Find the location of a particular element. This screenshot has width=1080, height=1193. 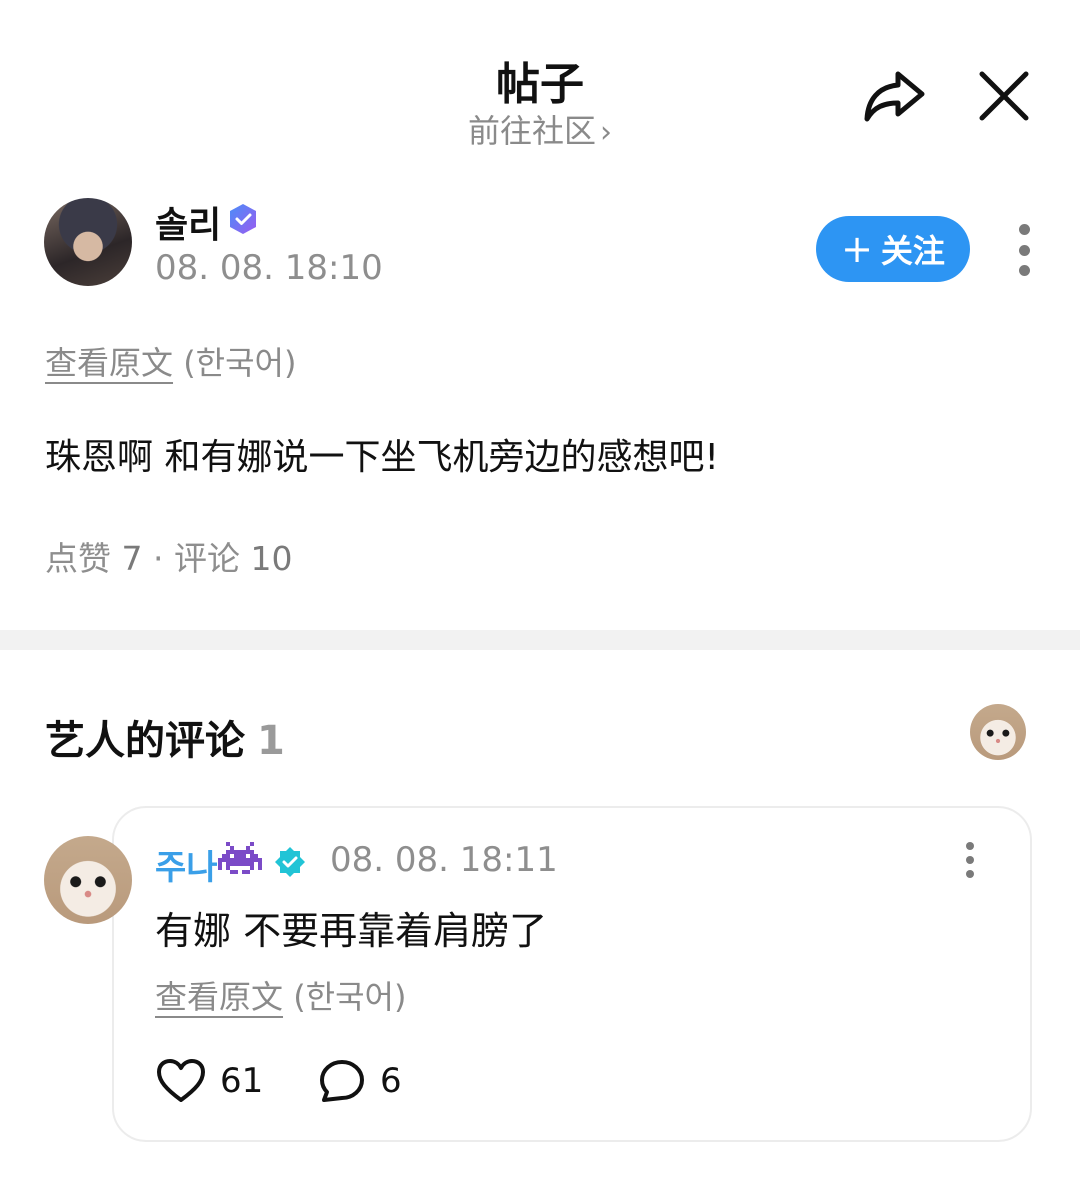

comment-author-name: 주나 is located at coordinates (186, 864).